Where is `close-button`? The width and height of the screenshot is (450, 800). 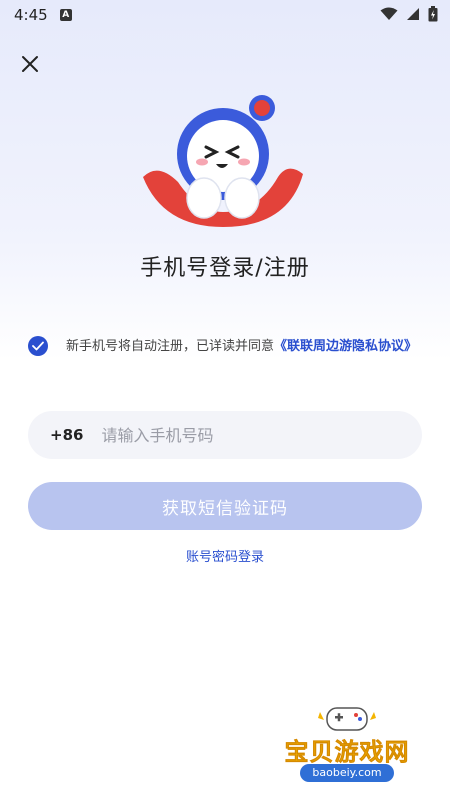 close-button is located at coordinates (30, 64).